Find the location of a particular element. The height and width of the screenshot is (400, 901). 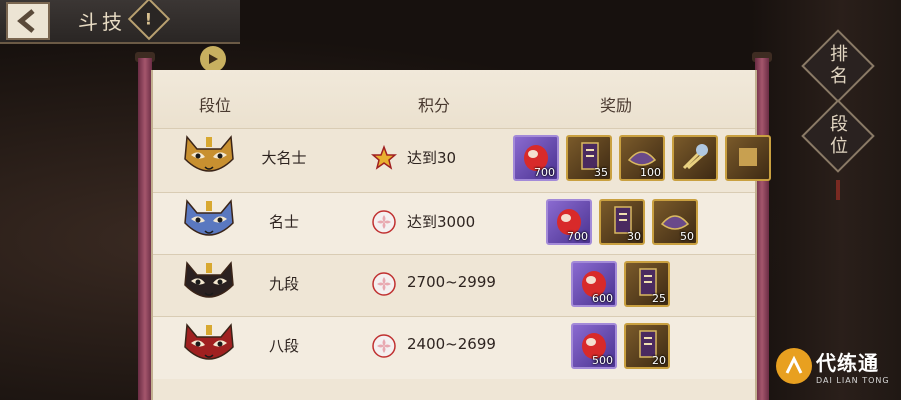

reward-count: 30 is located at coordinates (634, 236).